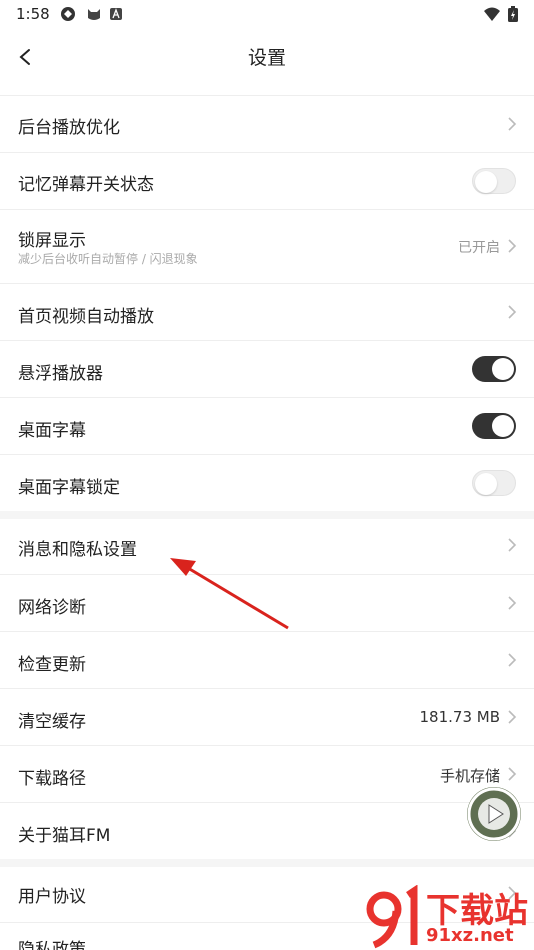 Image resolution: width=534 pixels, height=950 pixels. I want to click on watermark: 下载站 91xz.net, so click(448, 917).